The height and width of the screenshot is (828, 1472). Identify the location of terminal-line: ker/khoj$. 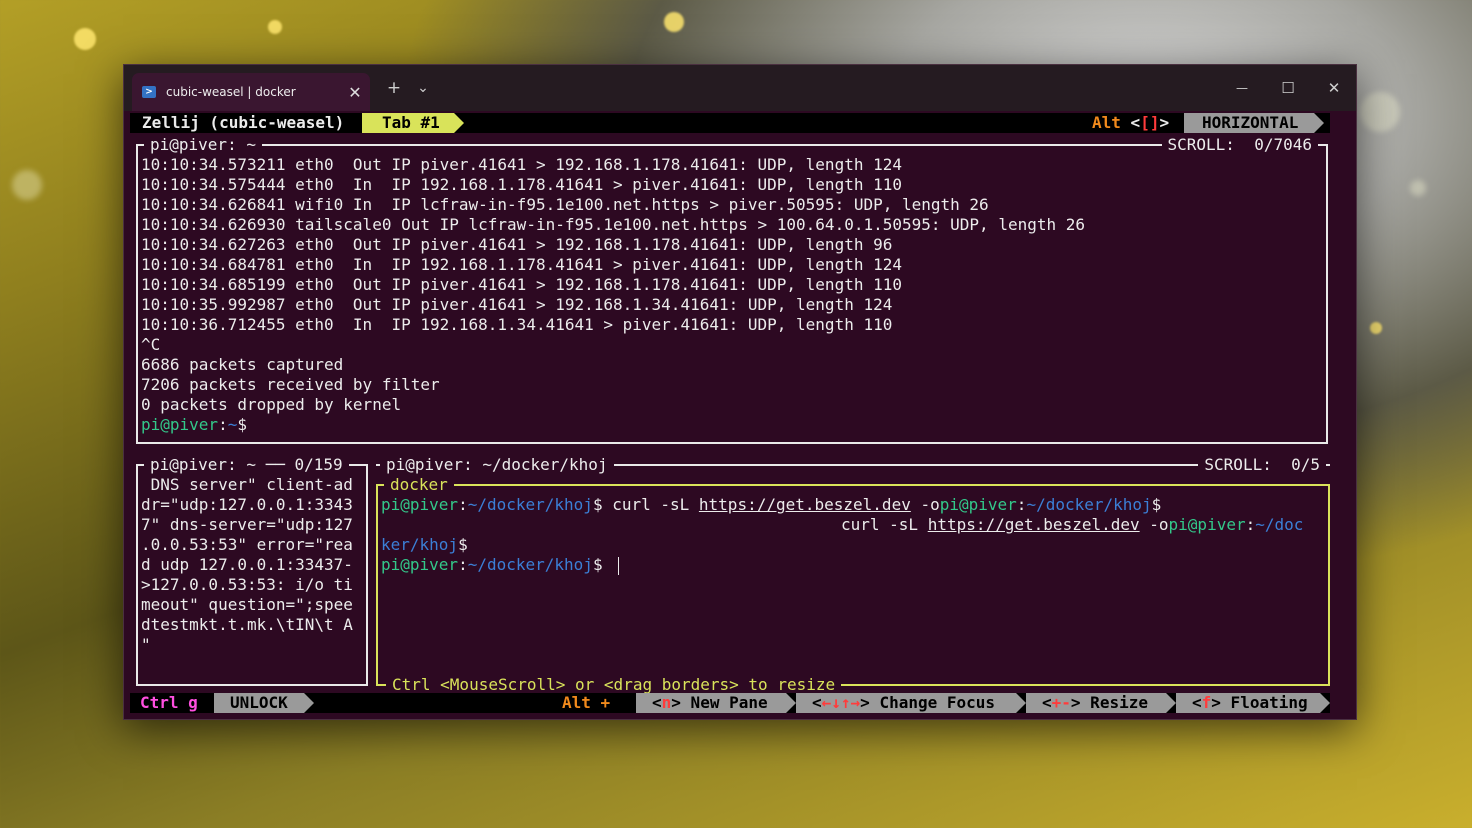
(424, 544).